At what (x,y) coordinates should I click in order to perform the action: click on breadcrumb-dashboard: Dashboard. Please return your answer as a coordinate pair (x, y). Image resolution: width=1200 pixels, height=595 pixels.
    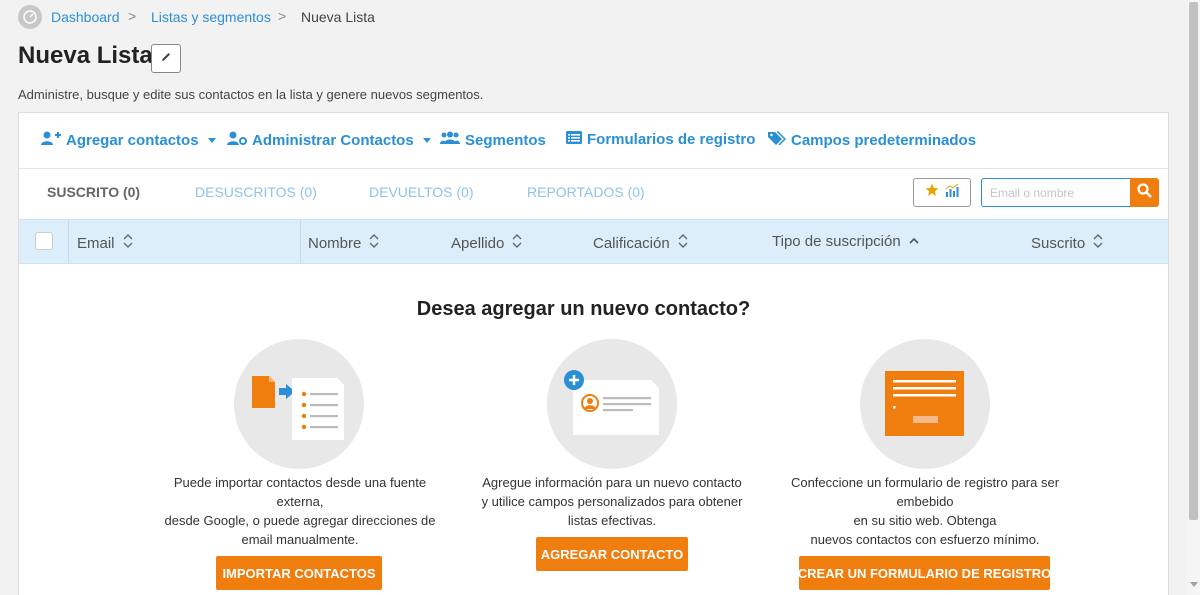
    Looking at the image, I should click on (85, 17).